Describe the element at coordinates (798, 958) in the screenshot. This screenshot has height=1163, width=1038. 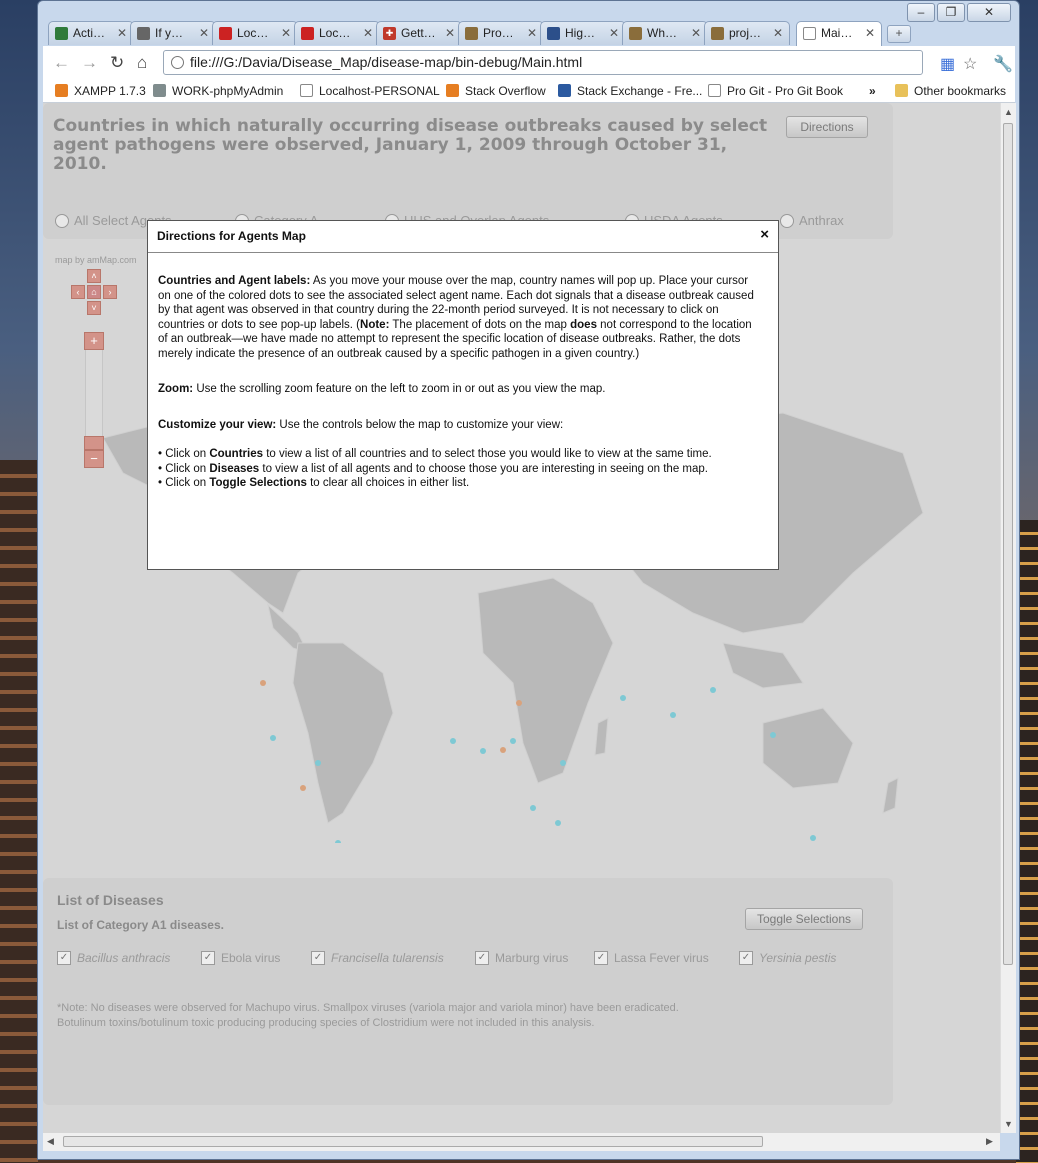
I see `checkbox-label: Yersinia pestis` at that location.